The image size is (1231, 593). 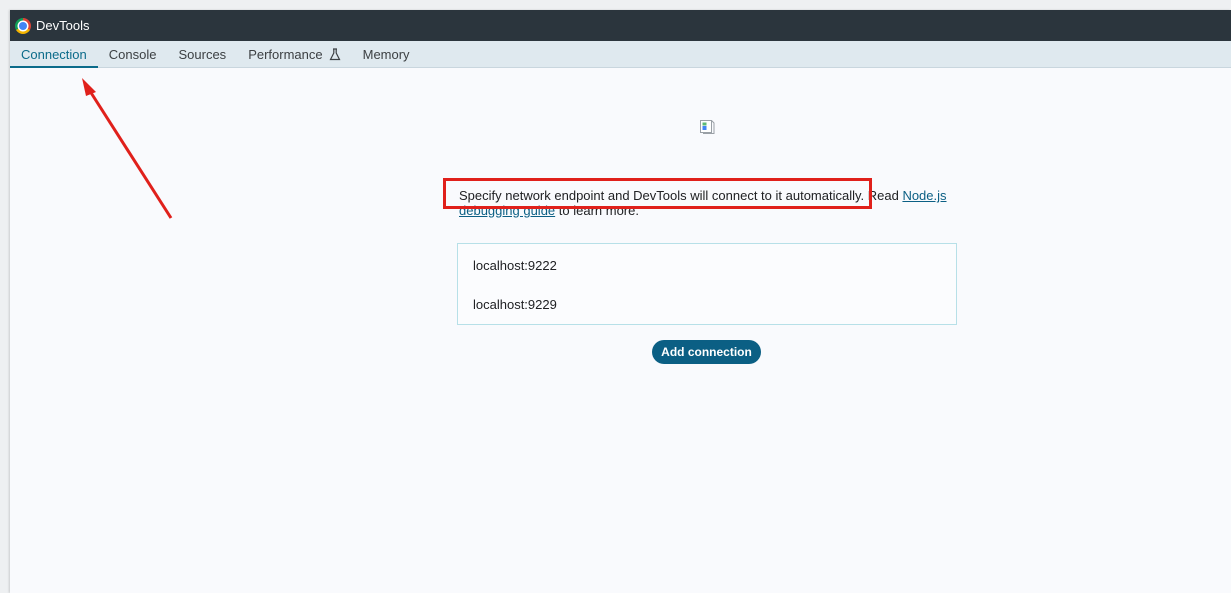 What do you see at coordinates (515, 304) in the screenshot?
I see `connection-item: localhost:9229` at bounding box center [515, 304].